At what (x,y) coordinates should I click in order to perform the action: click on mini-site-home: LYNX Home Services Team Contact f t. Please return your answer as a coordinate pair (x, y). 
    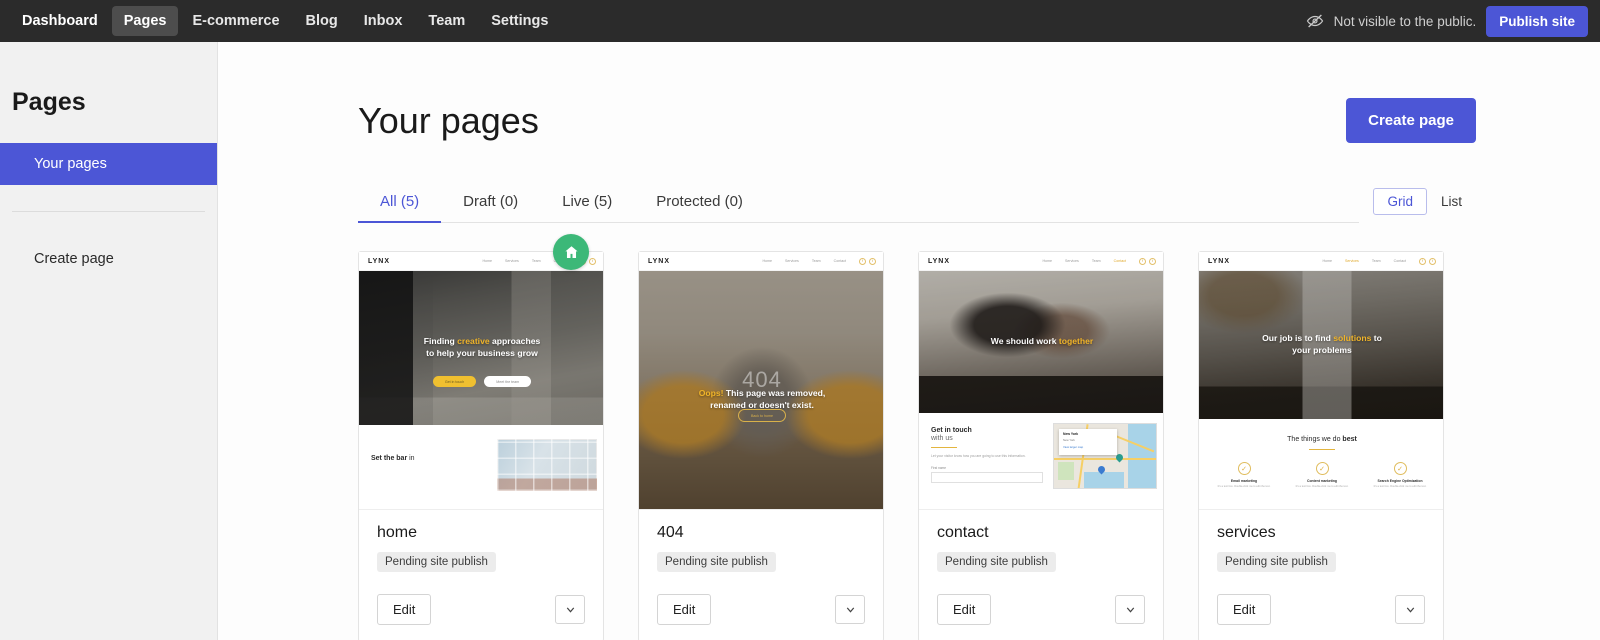
    Looking at the image, I should click on (481, 380).